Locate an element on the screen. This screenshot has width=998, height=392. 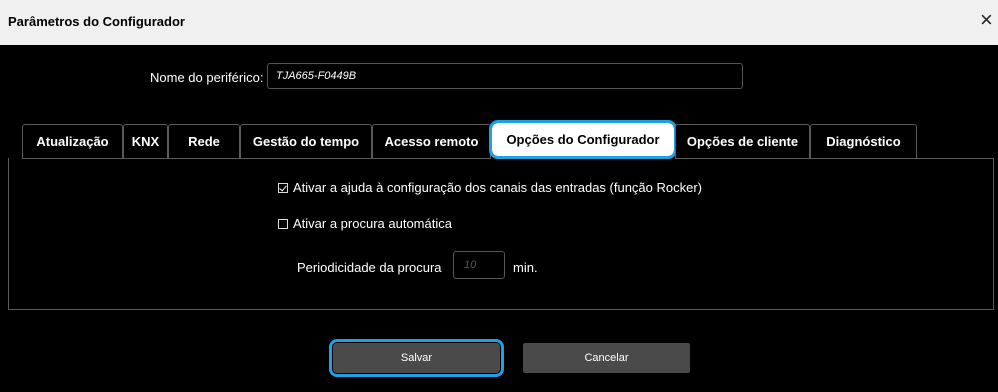
cancel-button: Cancelar is located at coordinates (606, 358).